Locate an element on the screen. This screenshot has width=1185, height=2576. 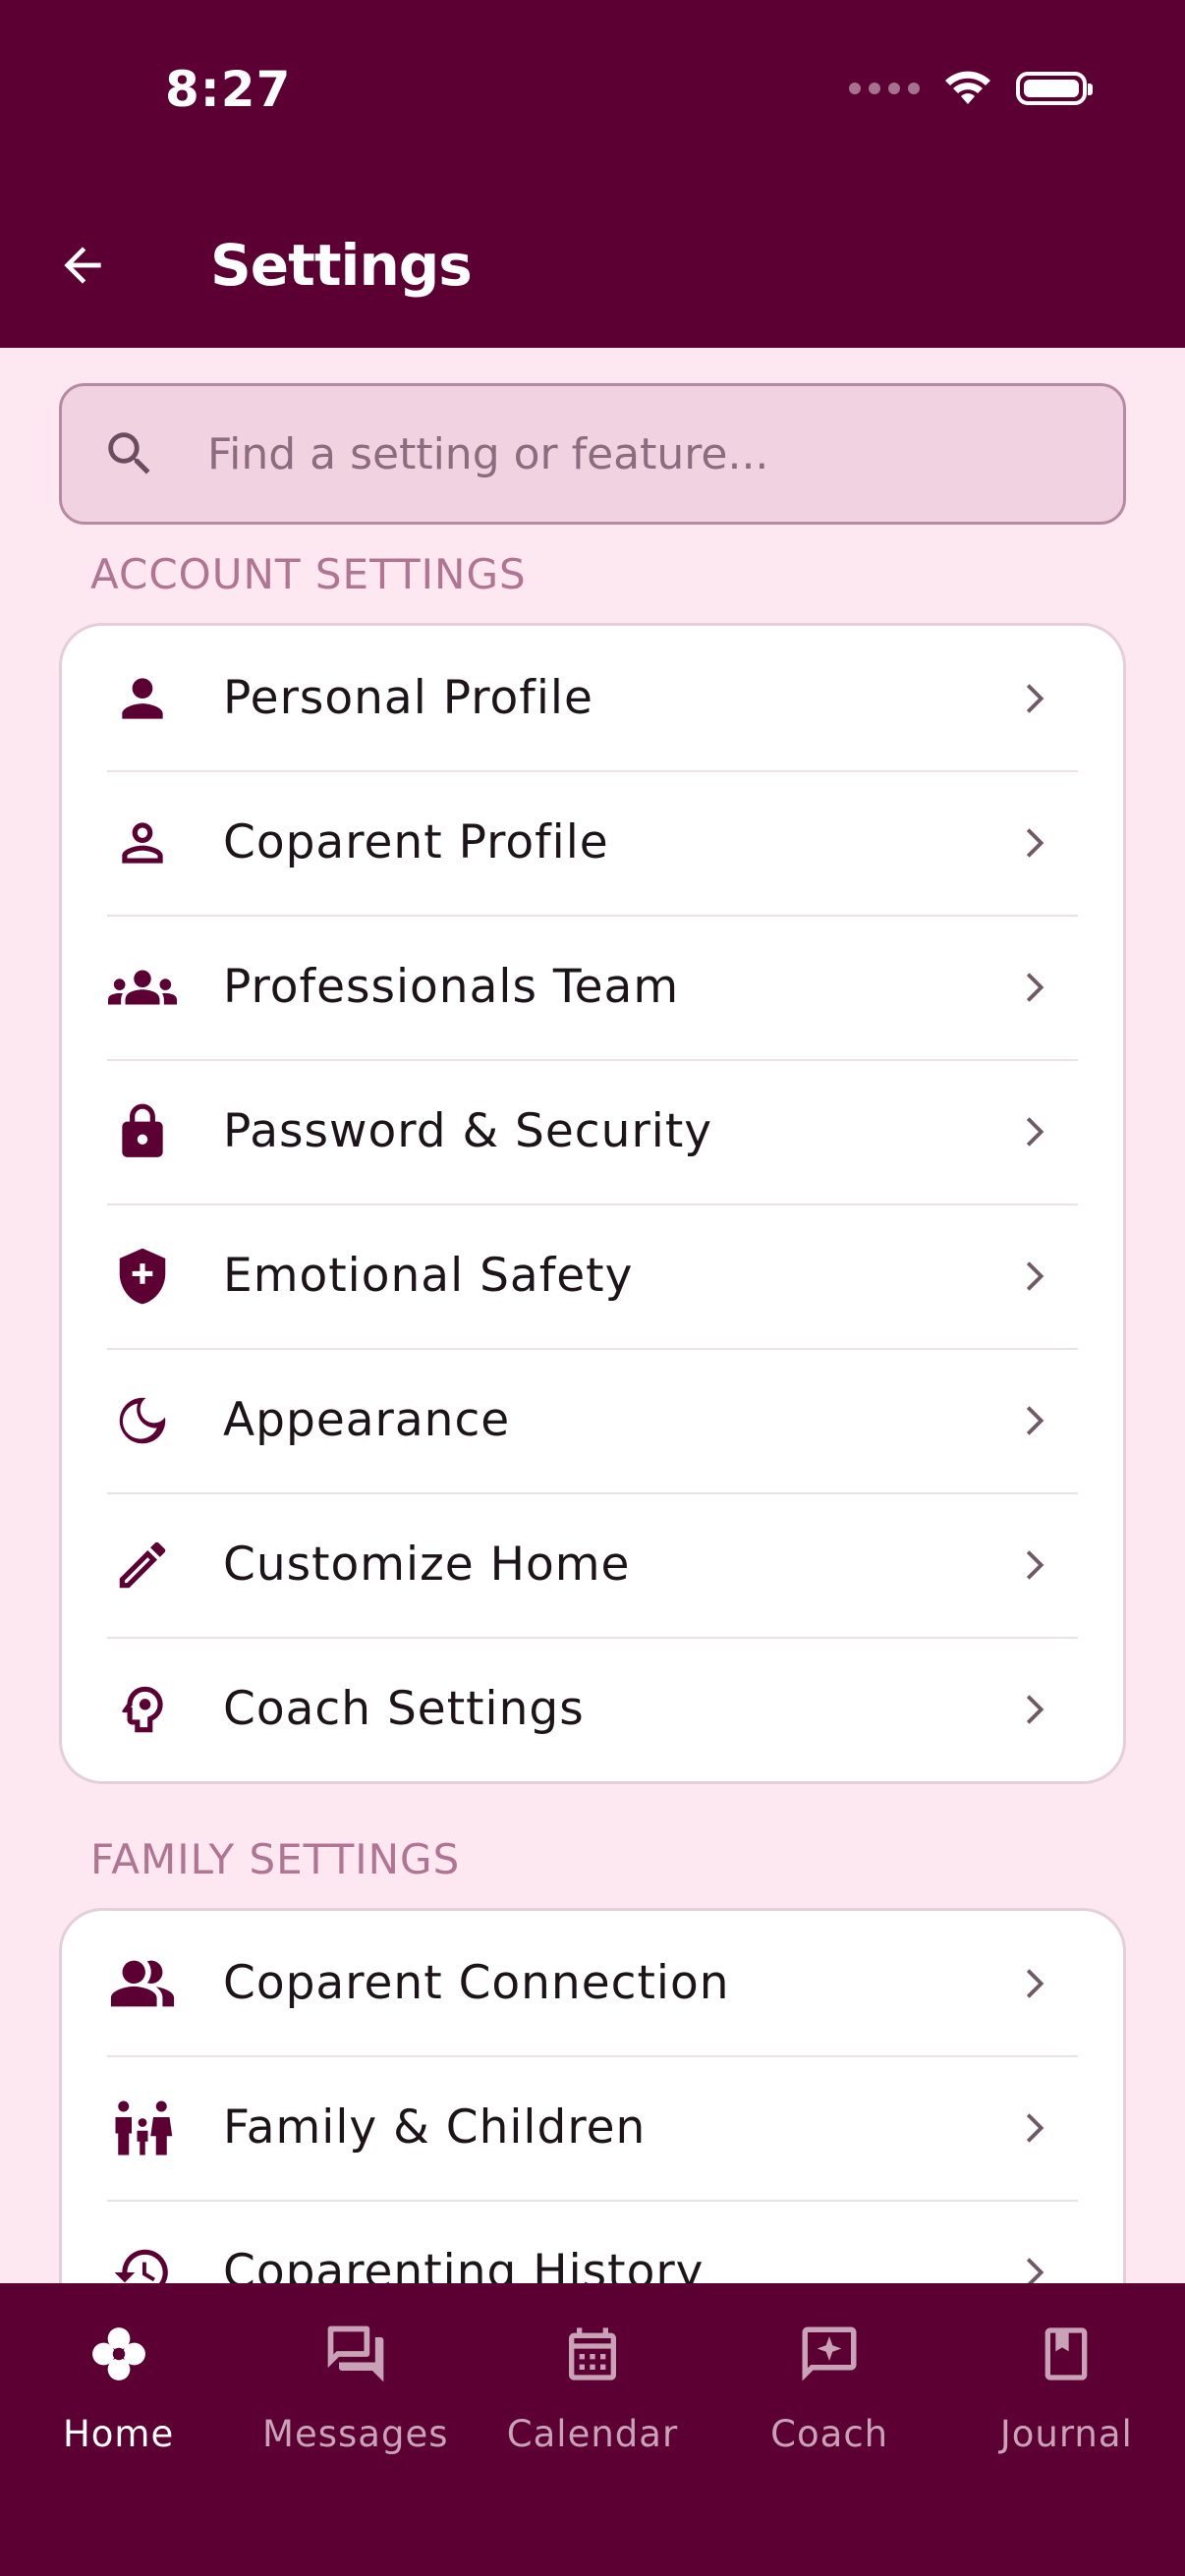
family-icon is located at coordinates (142, 2128).